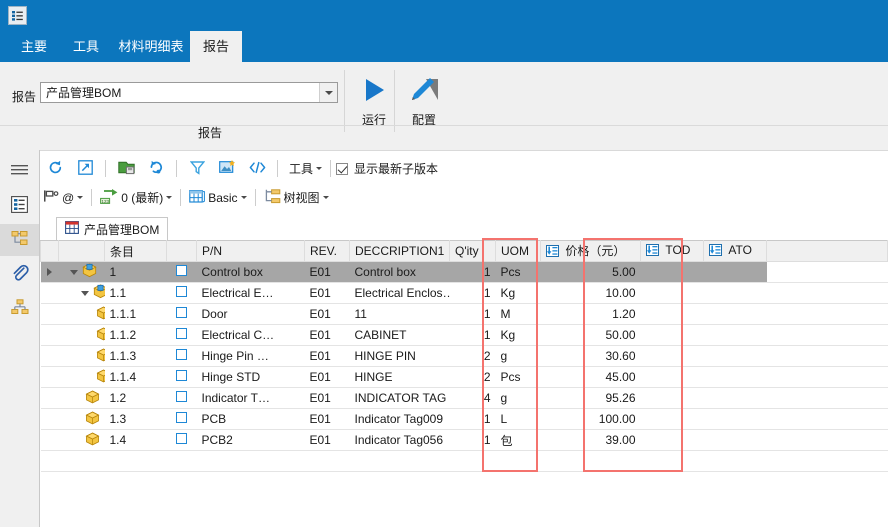 The image size is (888, 527). Describe the element at coordinates (17, 15) in the screenshot. I see `list-app-icon` at that location.